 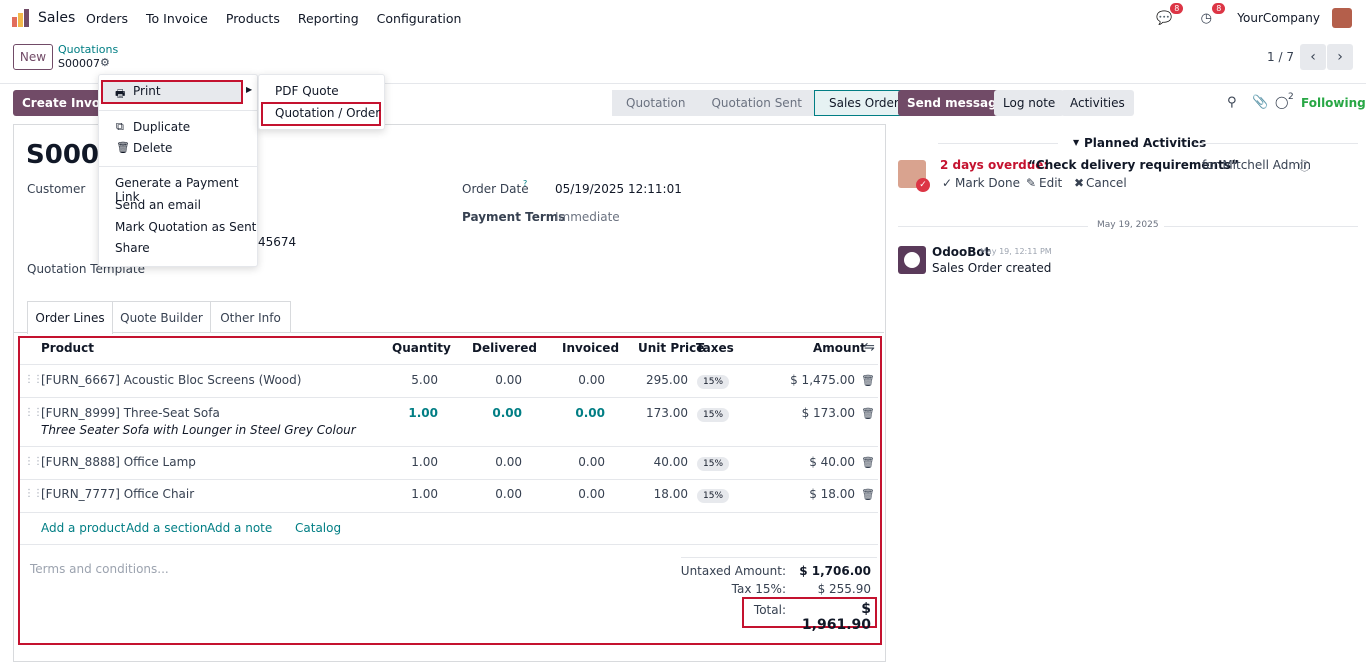 What do you see at coordinates (1281, 102) in the screenshot?
I see `followers-icon: ◯` at bounding box center [1281, 102].